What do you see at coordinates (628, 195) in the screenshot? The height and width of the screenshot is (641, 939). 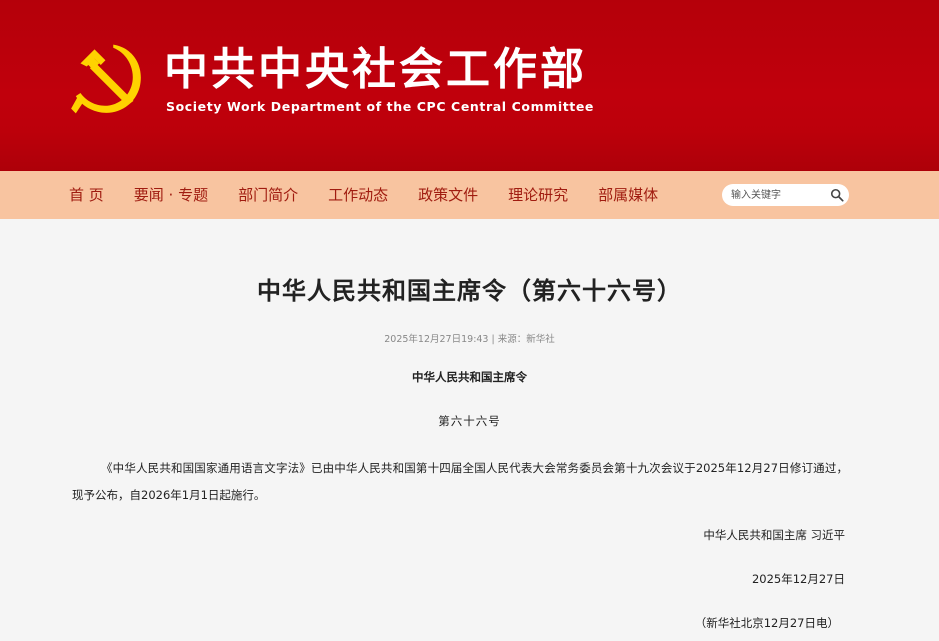 I see `nav-item-affiliated-media: 部属媒体` at bounding box center [628, 195].